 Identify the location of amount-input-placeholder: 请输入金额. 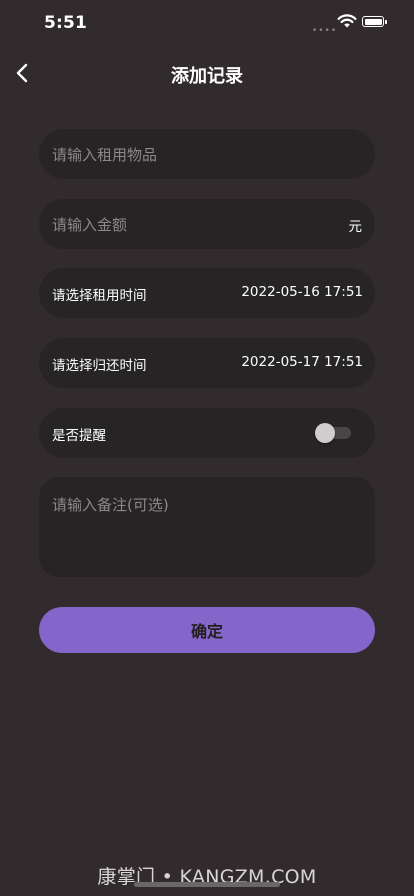
(90, 225).